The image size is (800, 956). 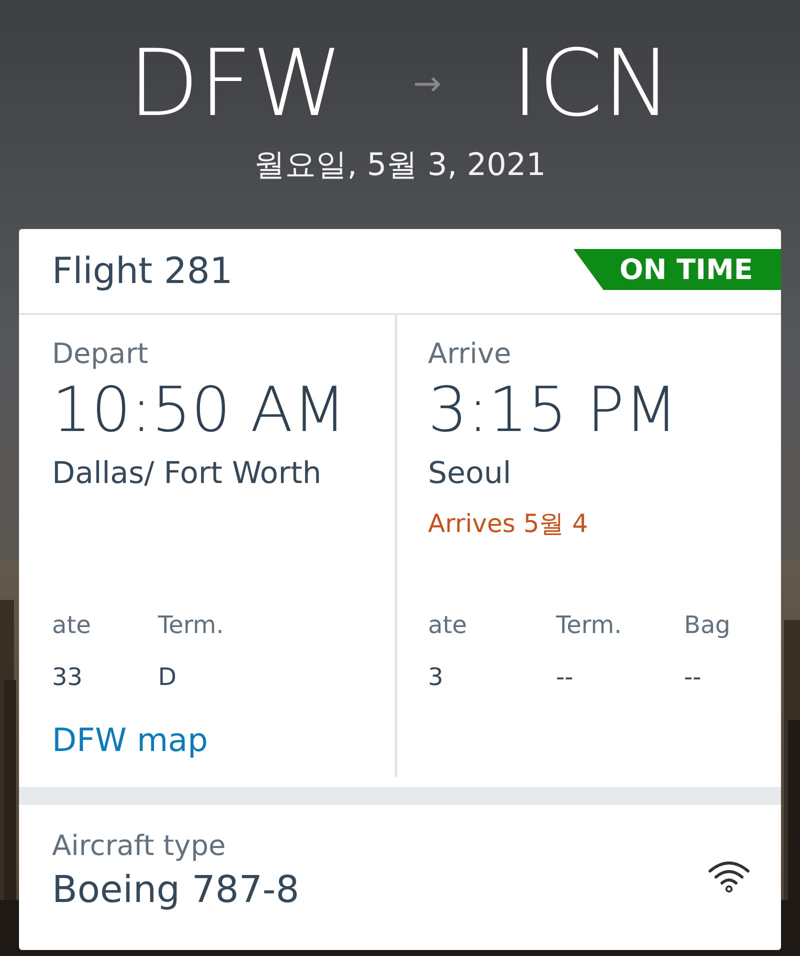 What do you see at coordinates (509, 524) in the screenshot?
I see `arrival-date-note: Arrives 5월 4` at bounding box center [509, 524].